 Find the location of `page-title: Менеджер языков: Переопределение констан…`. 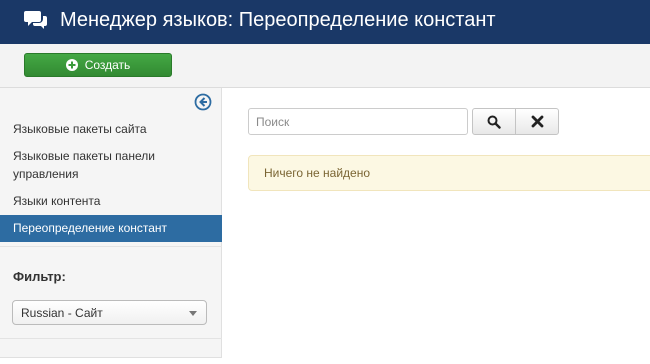

page-title: Менеджер языков: Переопределение констан… is located at coordinates (278, 20).